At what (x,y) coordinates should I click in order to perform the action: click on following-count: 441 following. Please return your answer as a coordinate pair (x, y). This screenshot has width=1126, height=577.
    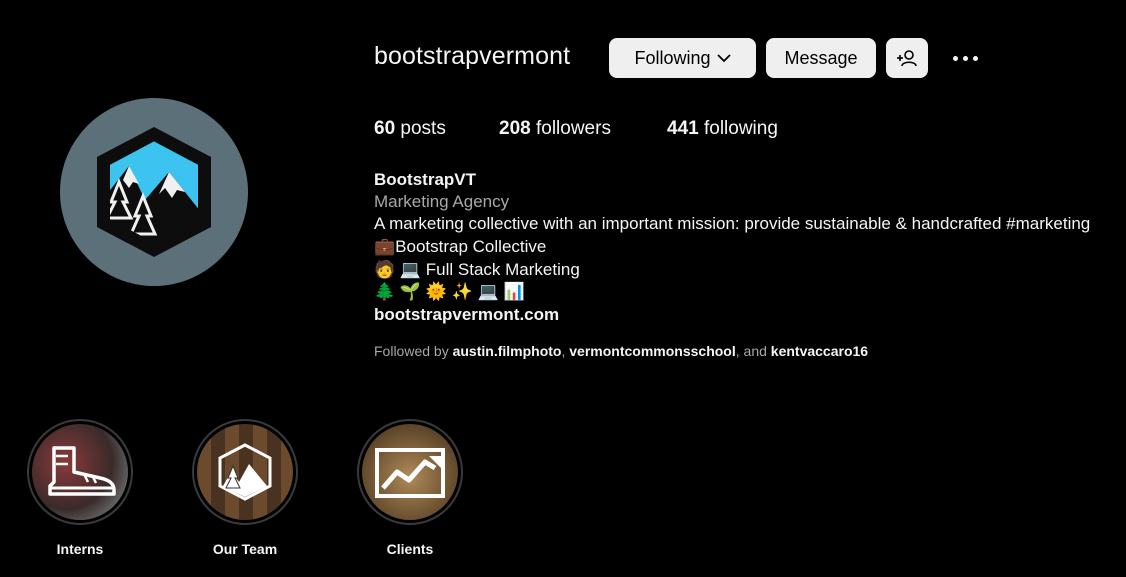
    Looking at the image, I should click on (722, 129).